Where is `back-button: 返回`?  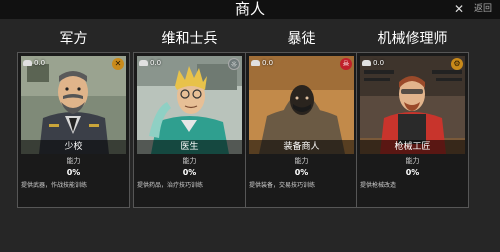
back-button: 返回 is located at coordinates (483, 9).